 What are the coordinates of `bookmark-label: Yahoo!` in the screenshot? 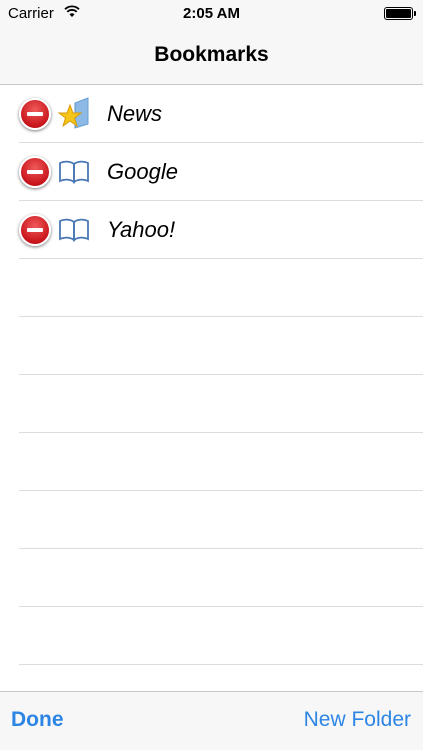 It's located at (141, 229).